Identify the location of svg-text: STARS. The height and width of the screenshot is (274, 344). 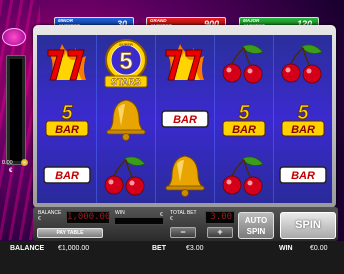
(126, 82).